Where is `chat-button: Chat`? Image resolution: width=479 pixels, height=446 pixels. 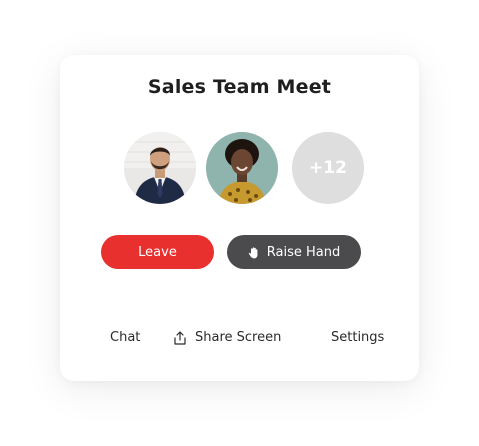
chat-button: Chat is located at coordinates (125, 337).